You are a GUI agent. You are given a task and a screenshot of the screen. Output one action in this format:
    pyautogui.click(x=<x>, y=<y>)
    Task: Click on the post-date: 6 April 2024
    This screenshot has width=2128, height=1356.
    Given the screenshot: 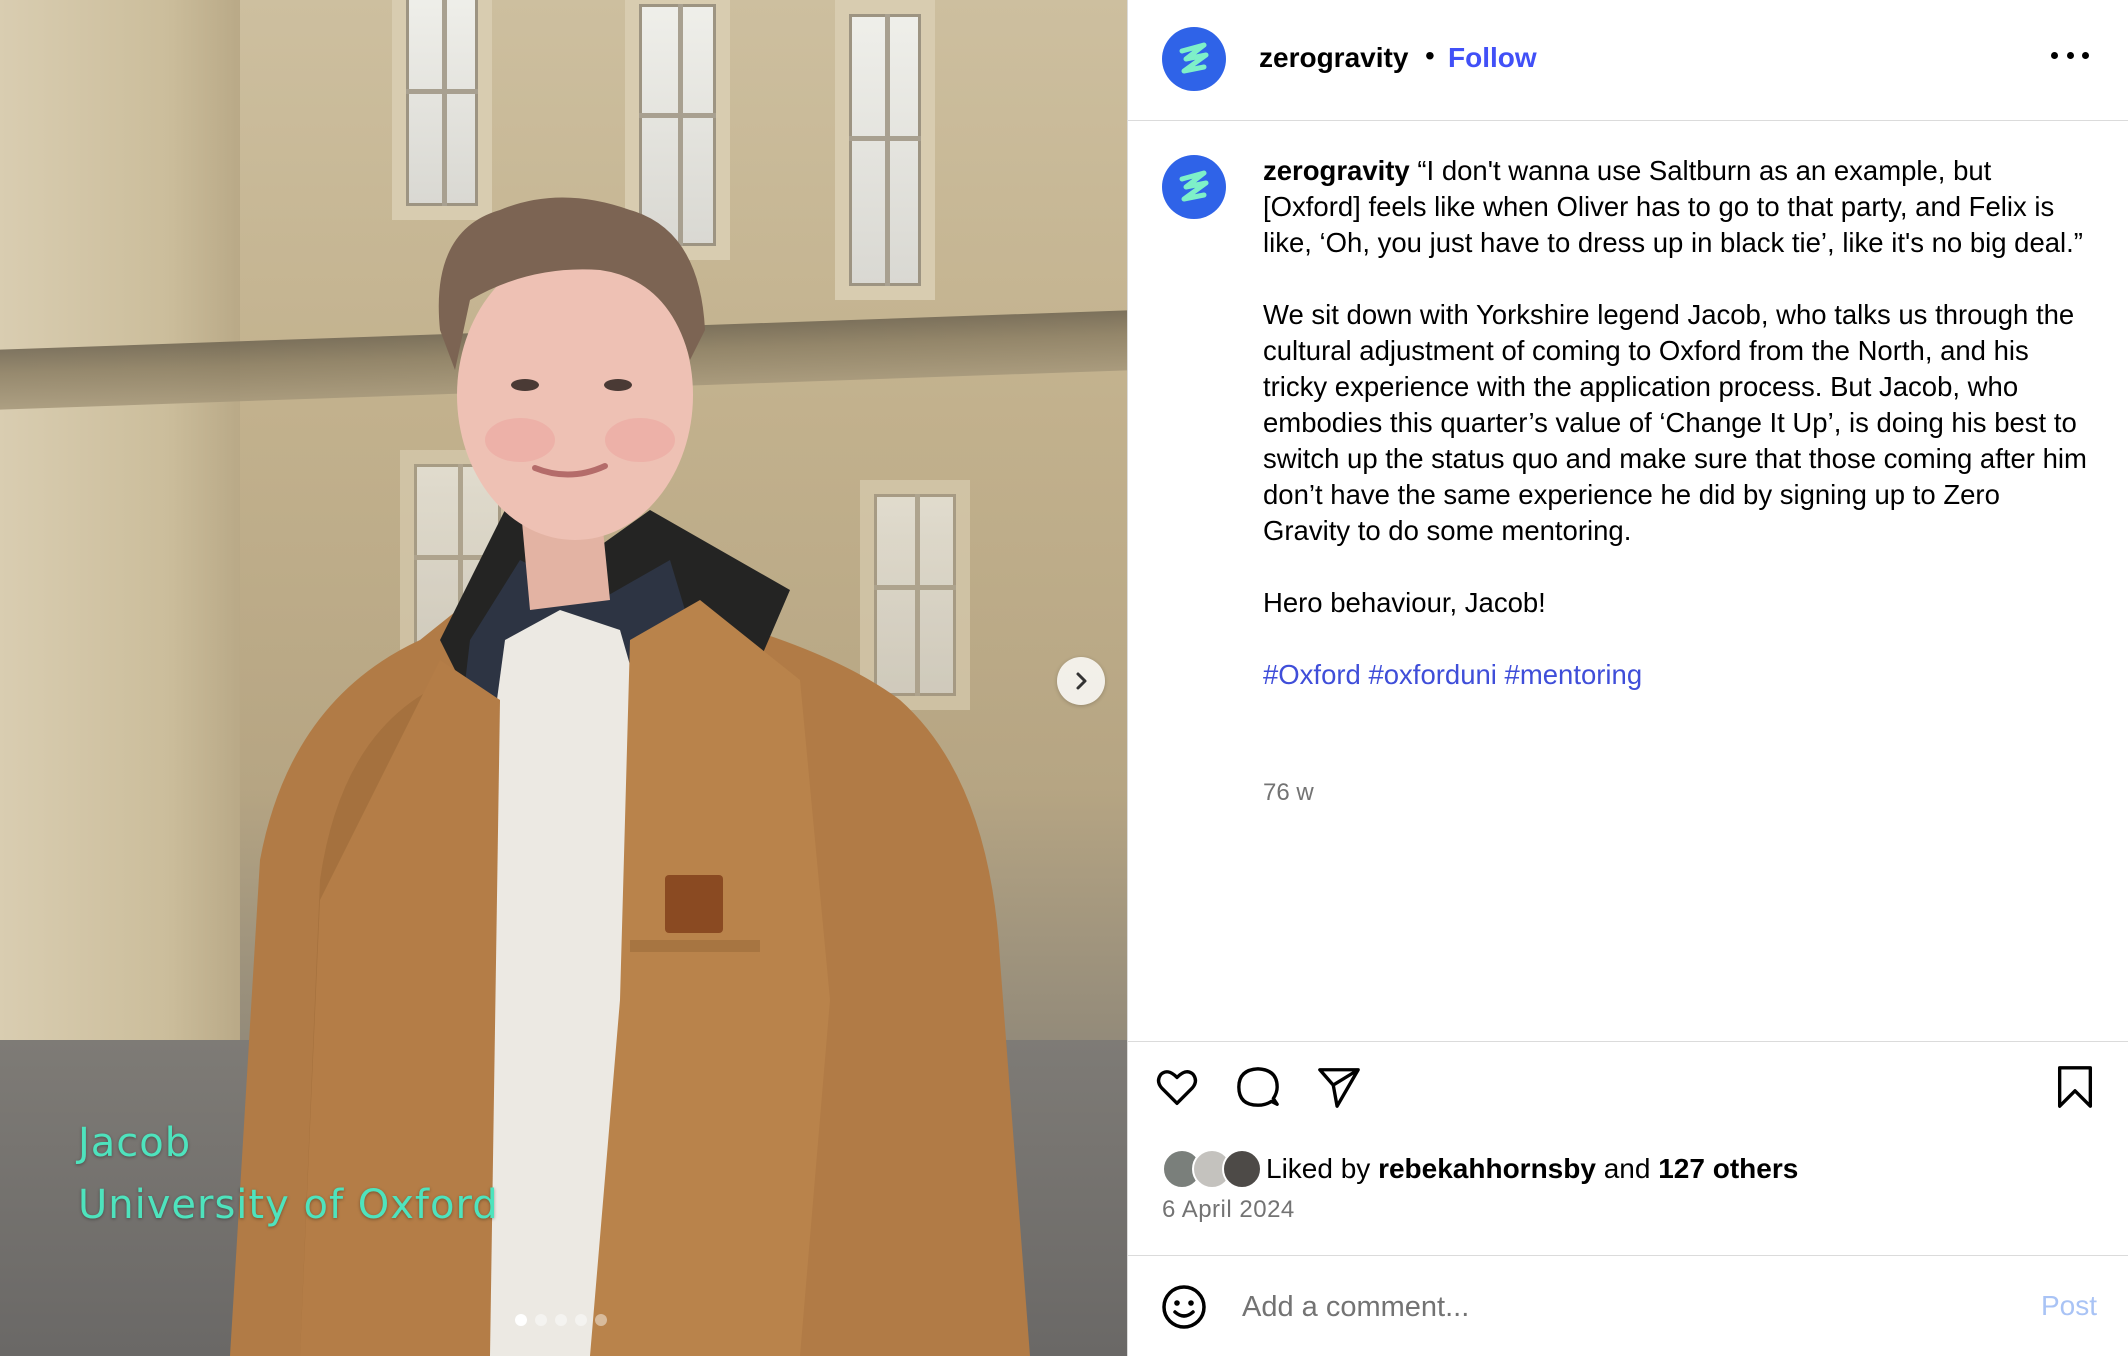 What is the action you would take?
    pyautogui.click(x=1228, y=1210)
    